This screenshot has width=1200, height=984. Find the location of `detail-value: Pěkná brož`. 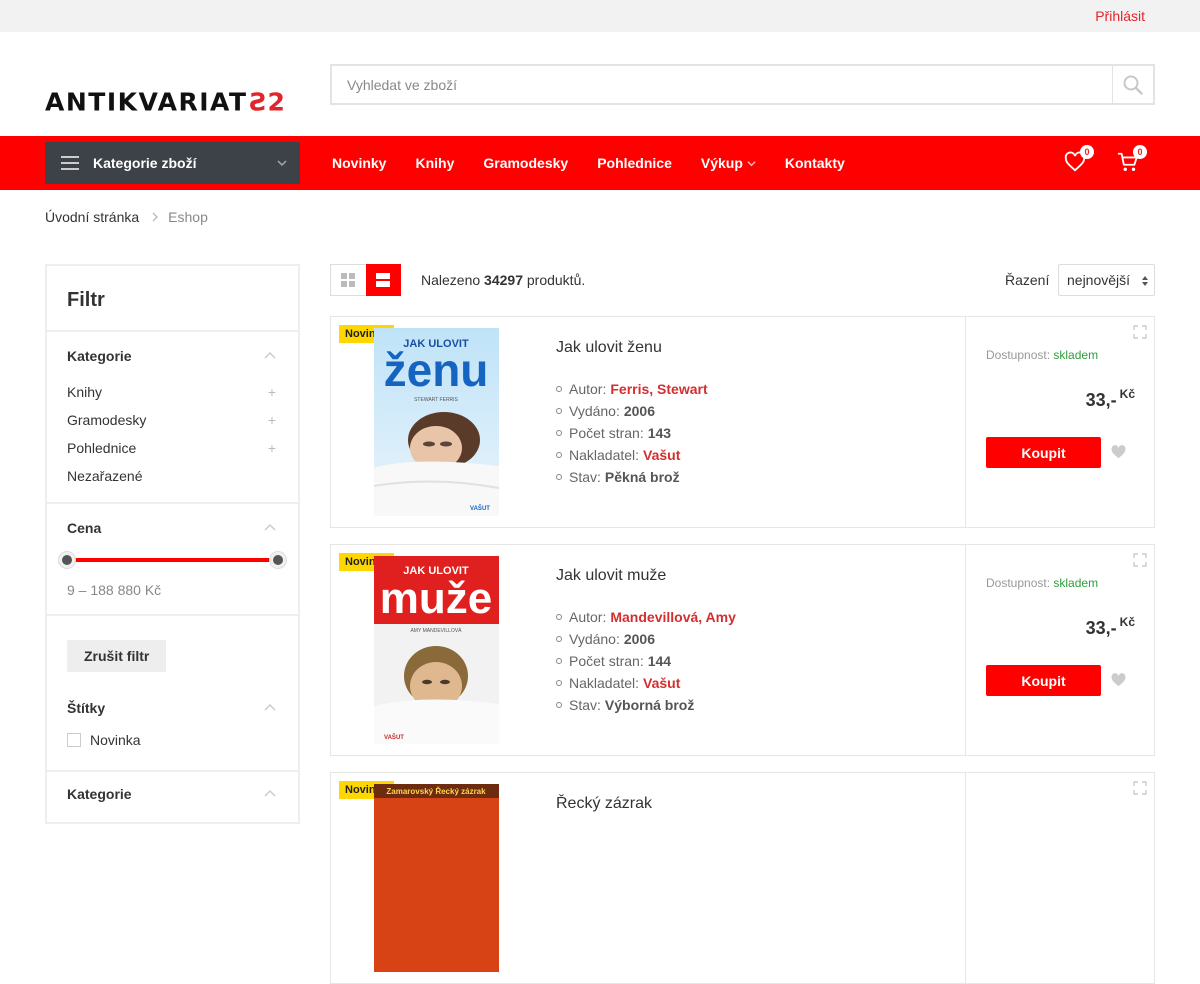

detail-value: Pěkná brož is located at coordinates (642, 477).